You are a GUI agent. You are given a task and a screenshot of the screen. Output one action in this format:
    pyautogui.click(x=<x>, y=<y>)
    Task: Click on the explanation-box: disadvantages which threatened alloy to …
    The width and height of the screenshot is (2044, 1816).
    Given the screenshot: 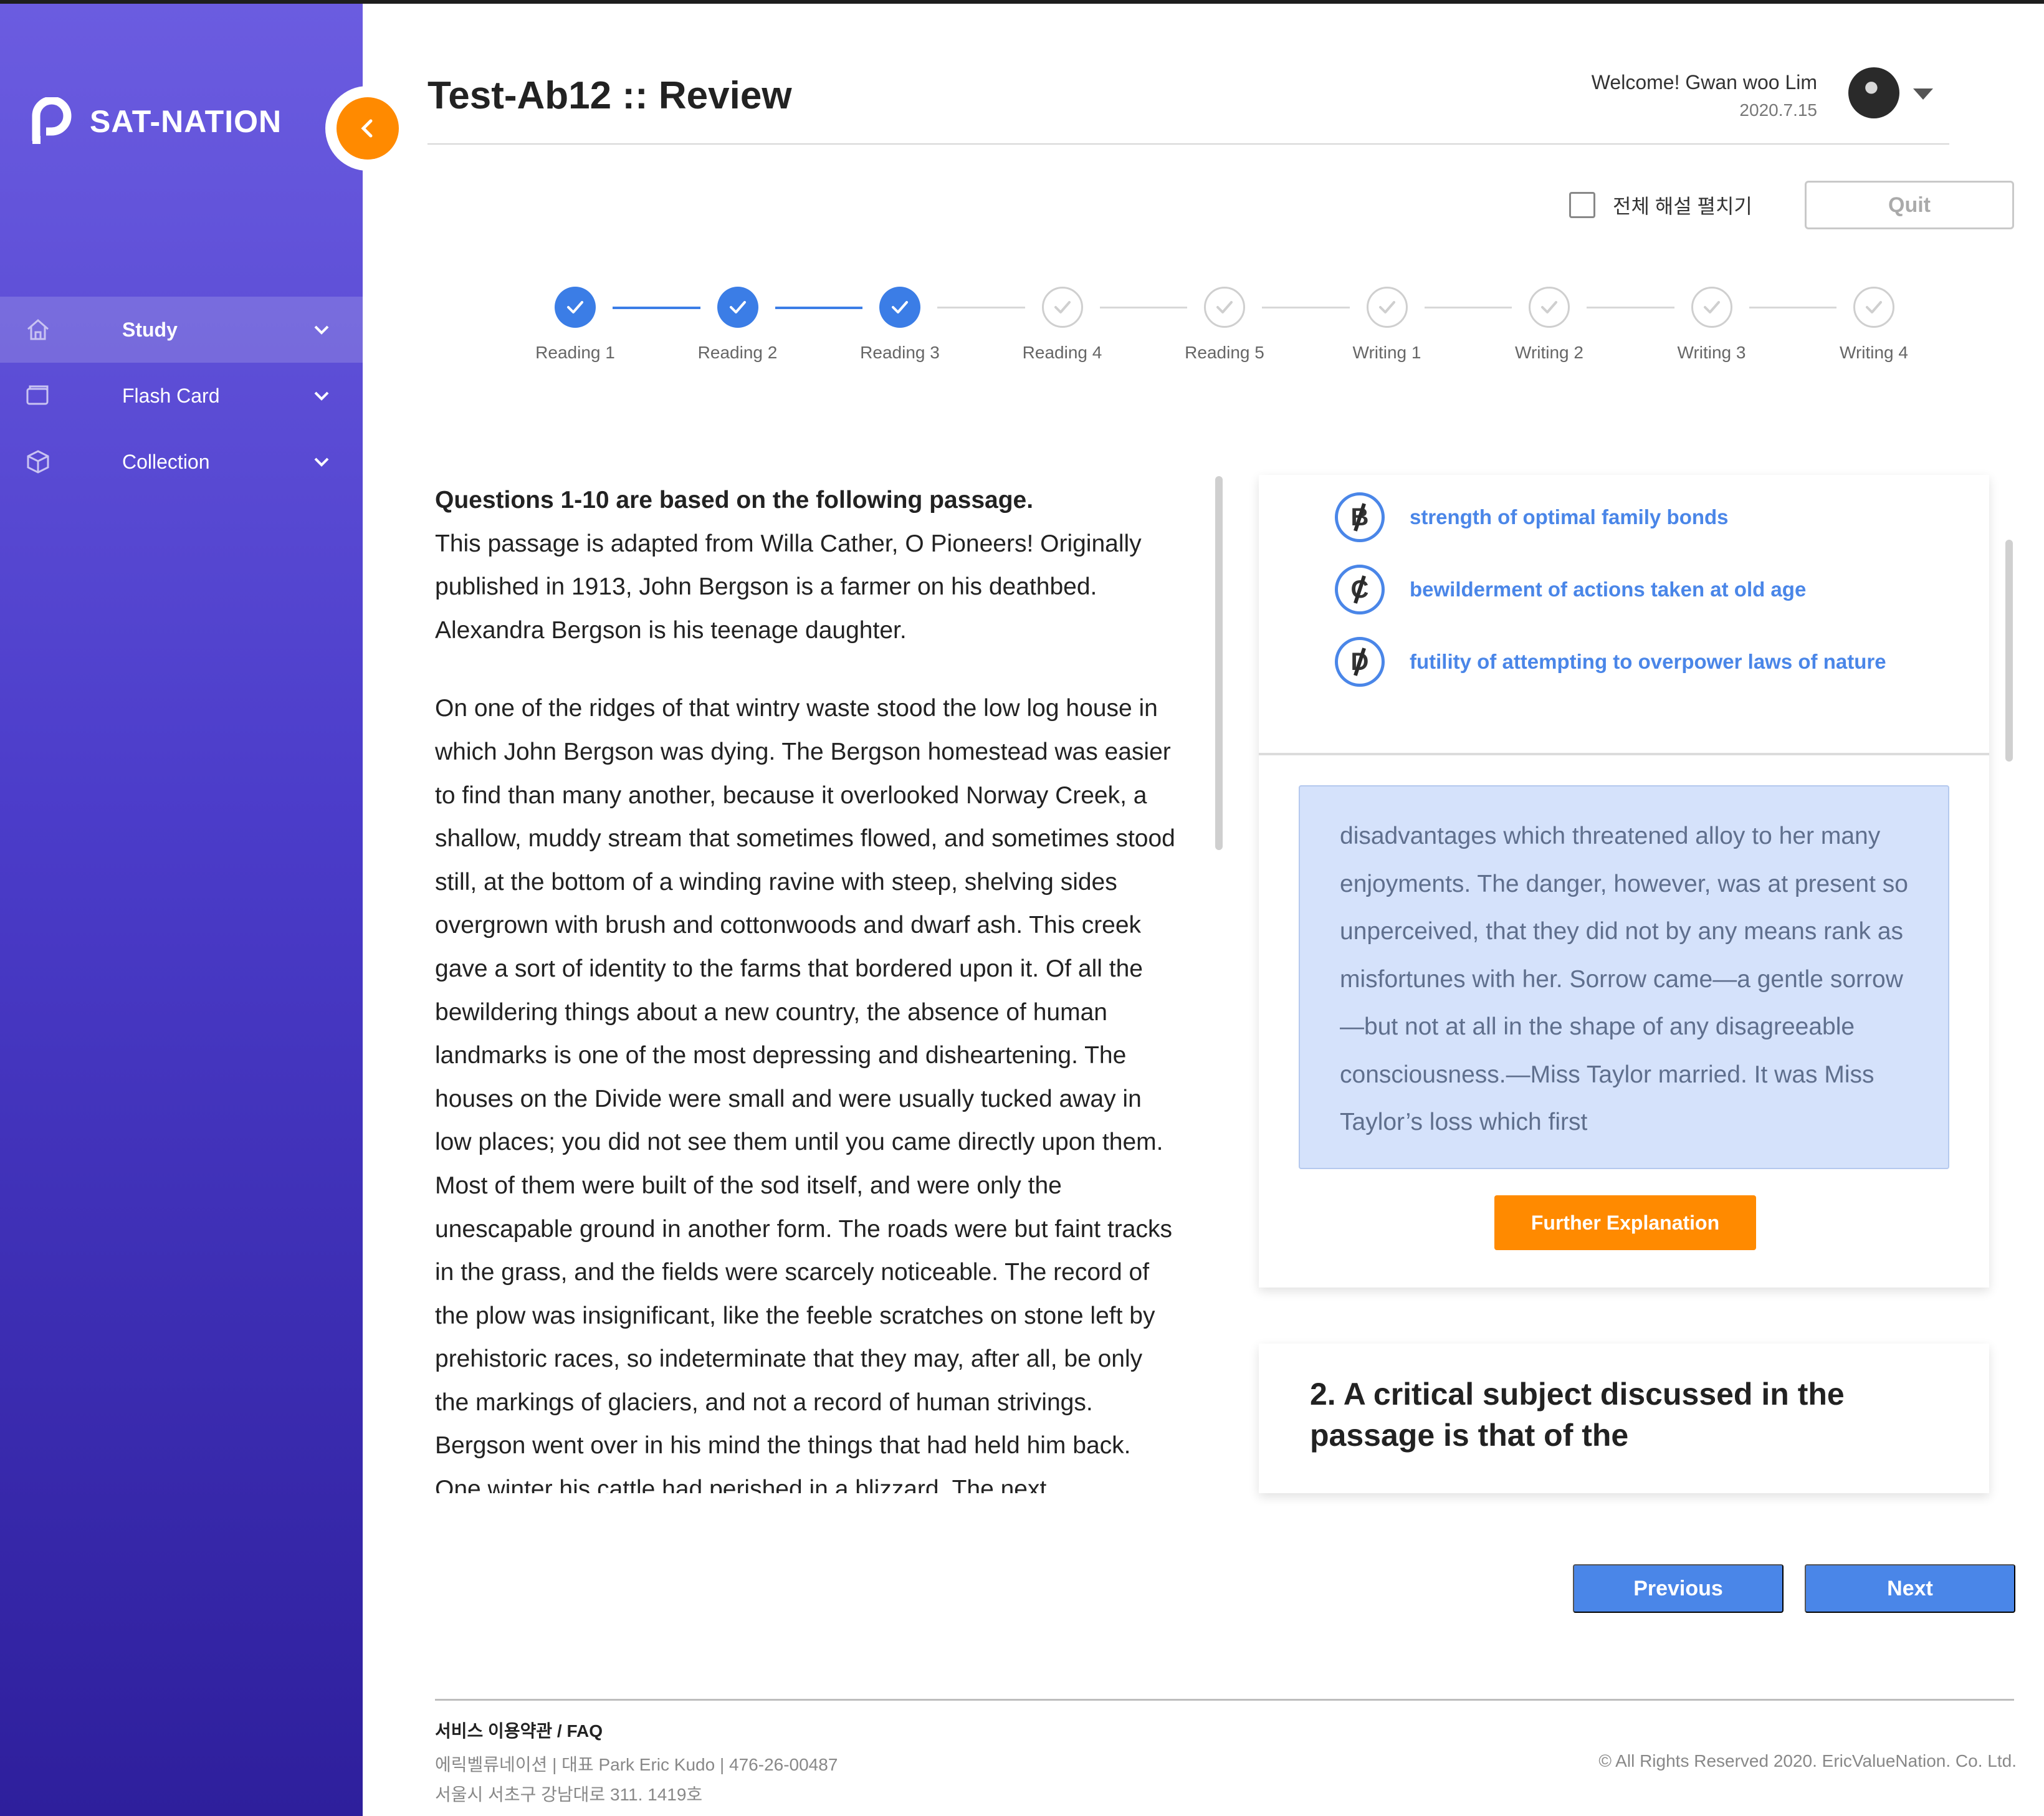 What is the action you would take?
    pyautogui.click(x=1624, y=977)
    